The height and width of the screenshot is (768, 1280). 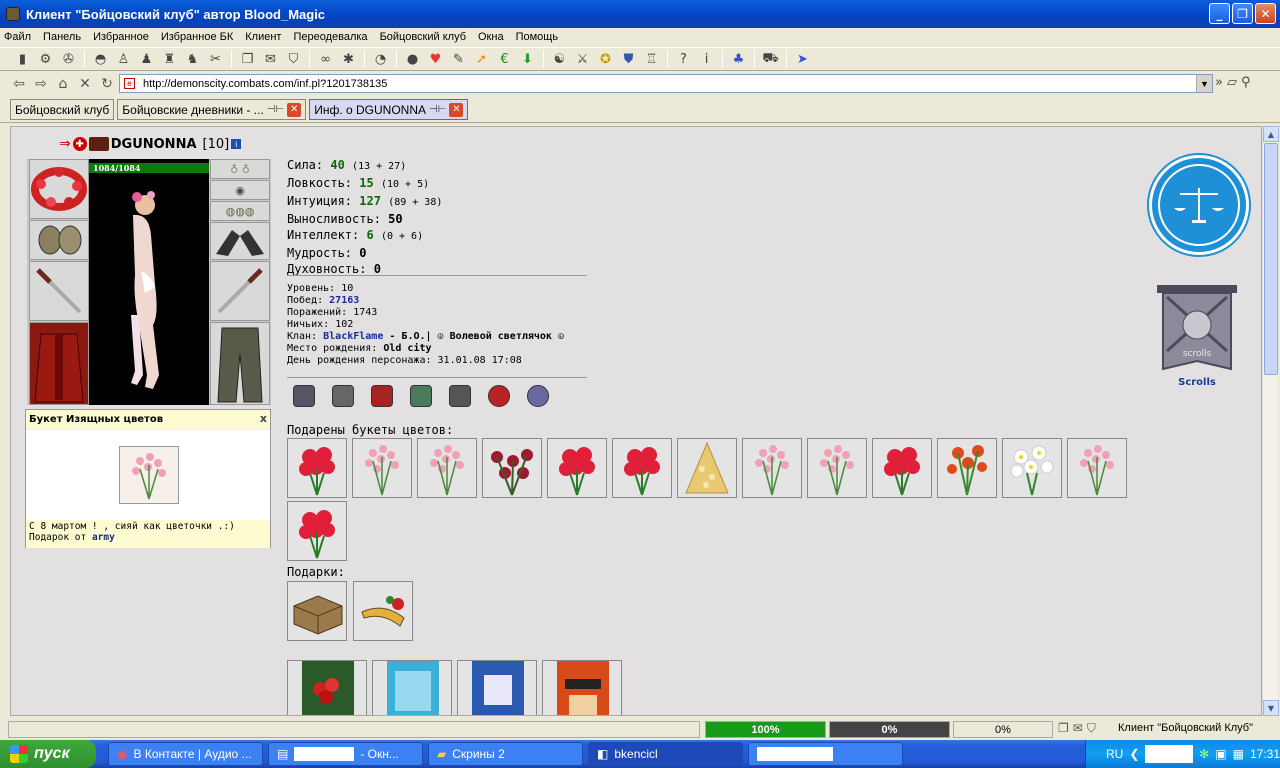 I want to click on user-icon: ♙, so click(x=123, y=59).